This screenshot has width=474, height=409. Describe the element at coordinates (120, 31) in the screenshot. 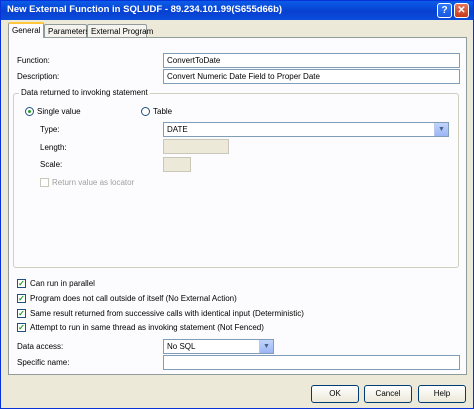

I see `tab-external-program: External Program` at that location.